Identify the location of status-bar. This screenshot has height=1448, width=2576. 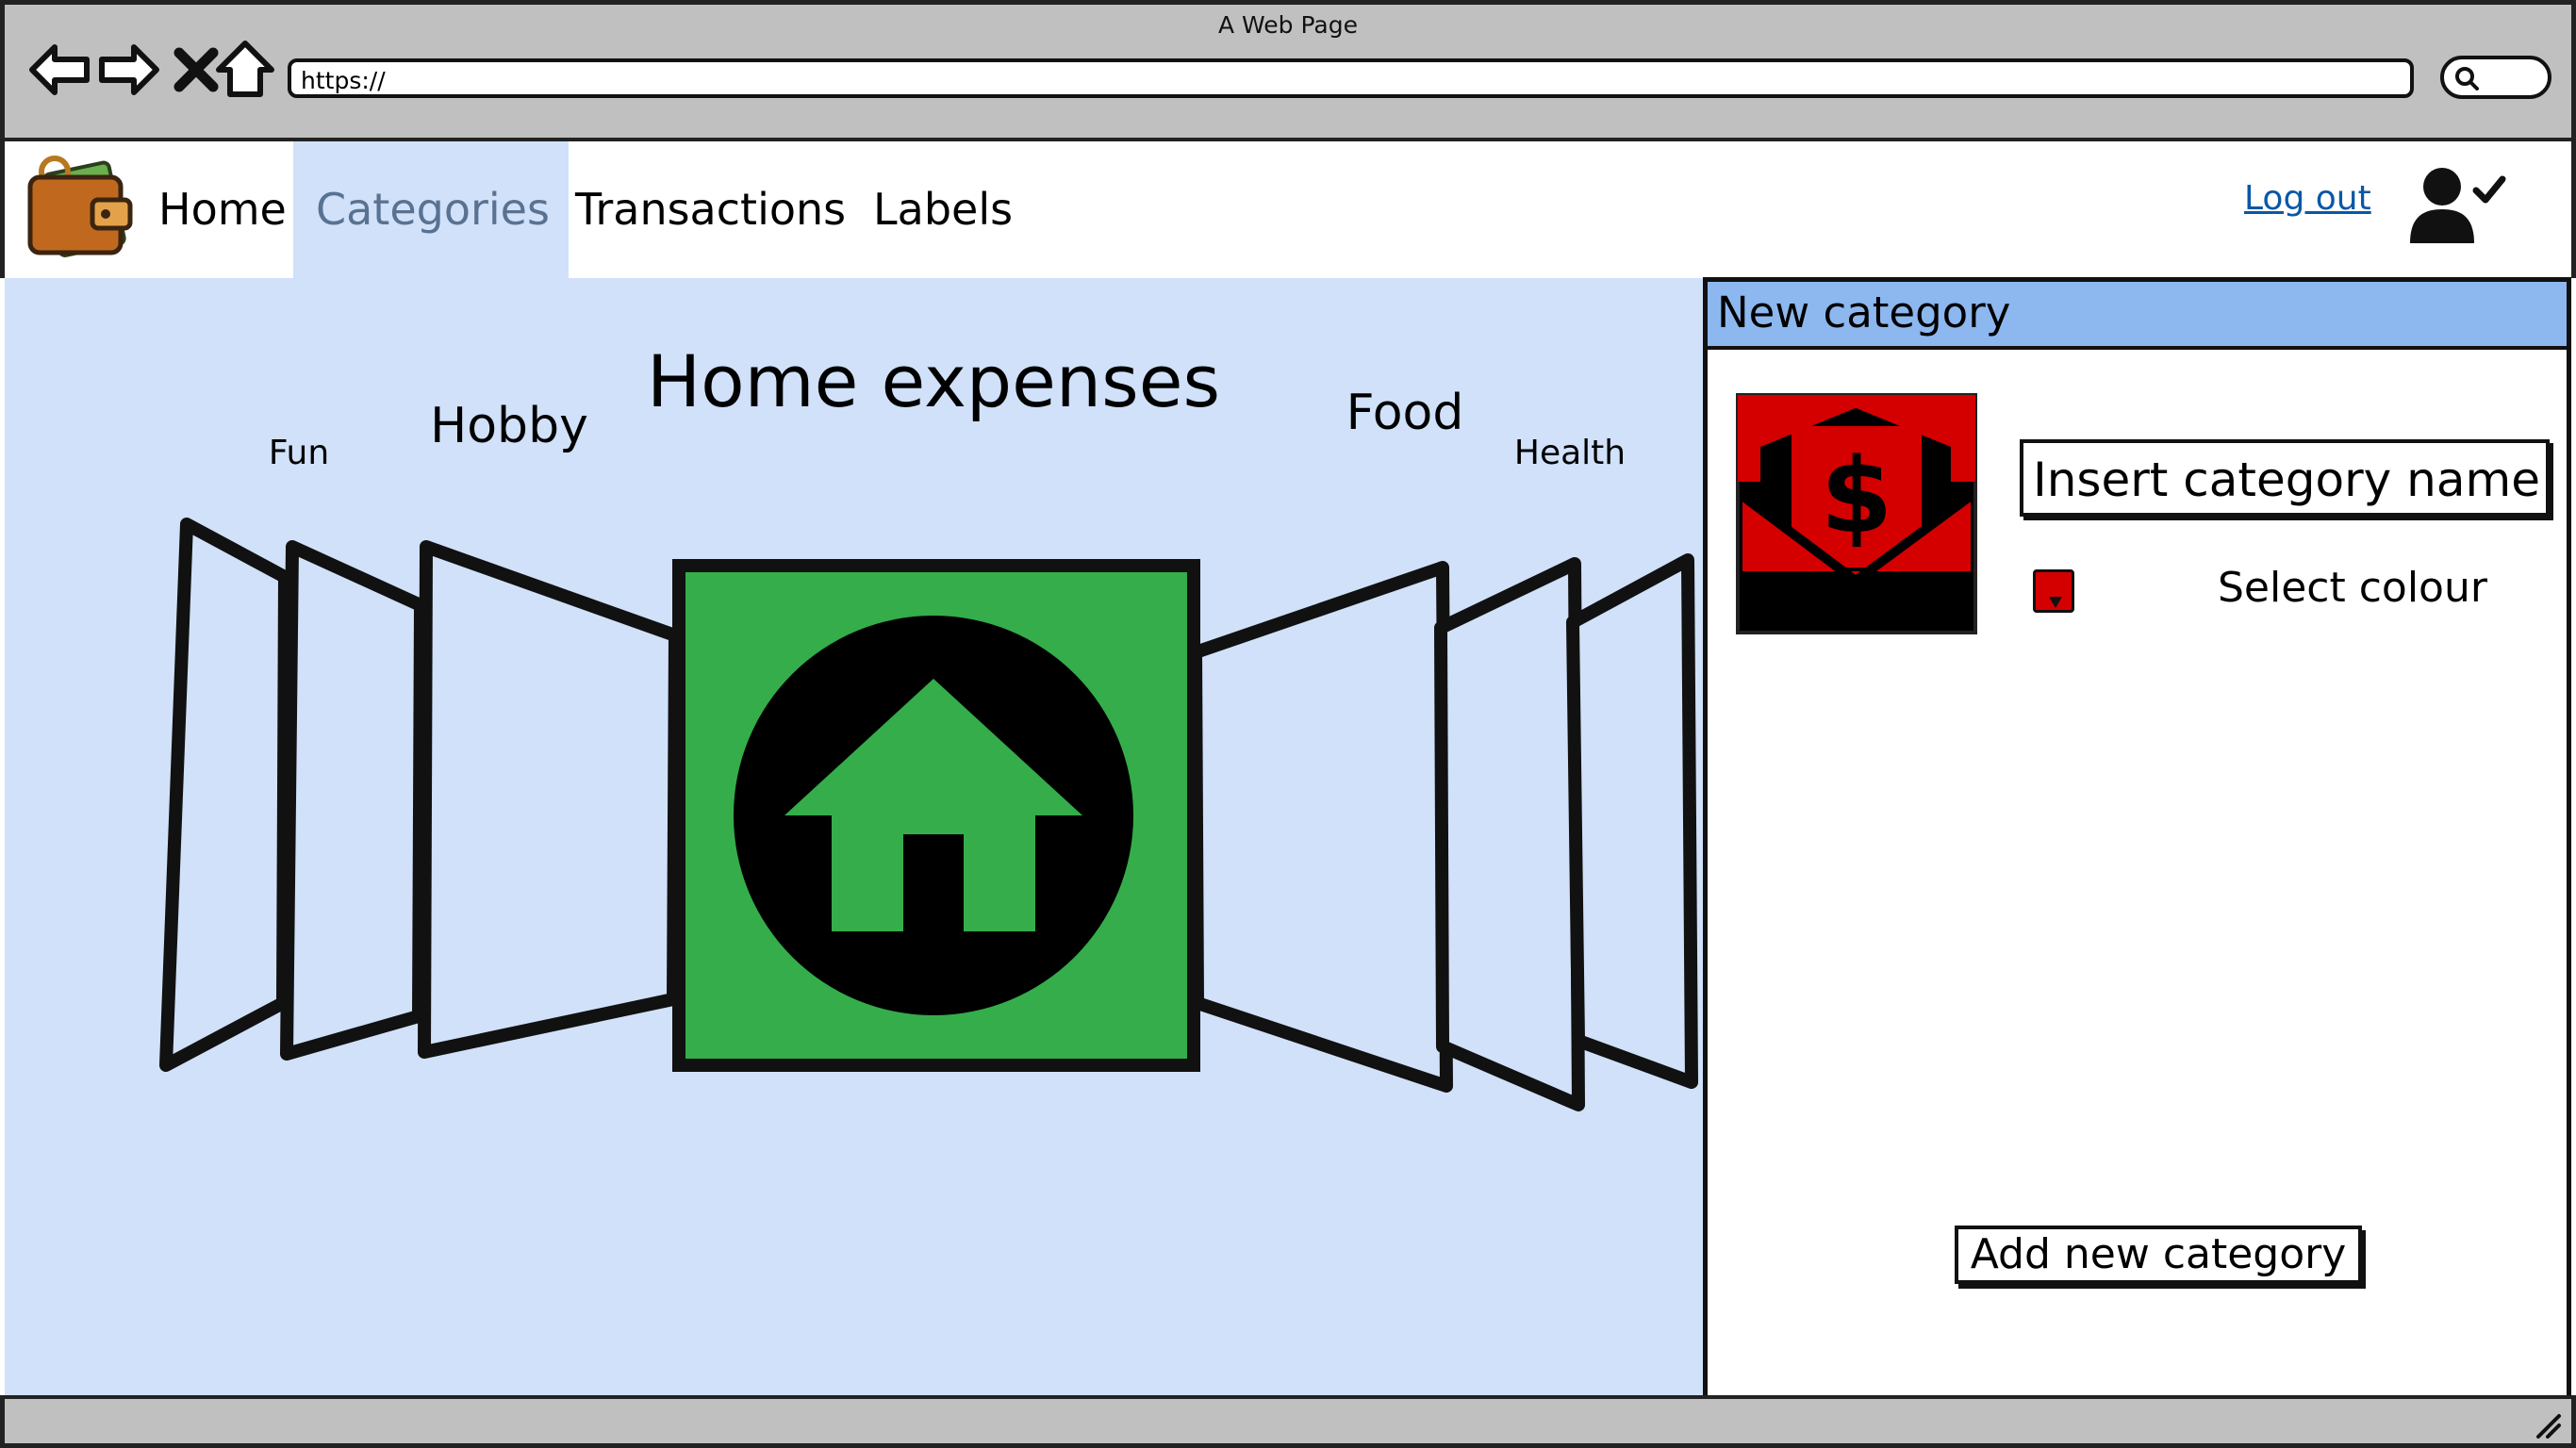
(1288, 1421).